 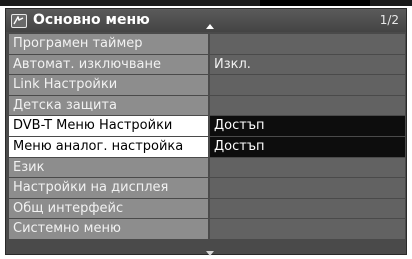 I want to click on menu-item-auto-off: Автомат. изключване Изкл., so click(x=207, y=64).